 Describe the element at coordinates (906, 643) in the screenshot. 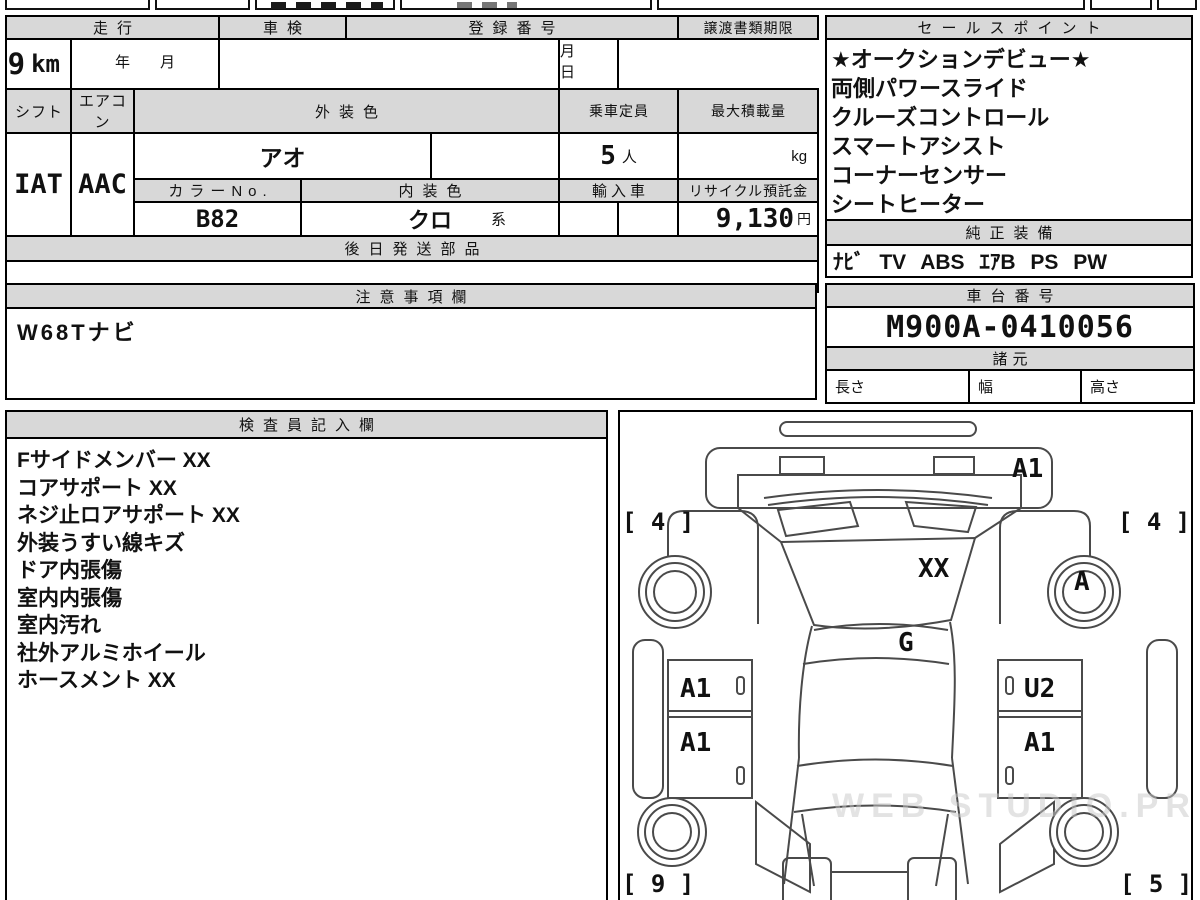

I see `grade-label-cowl: G` at that location.